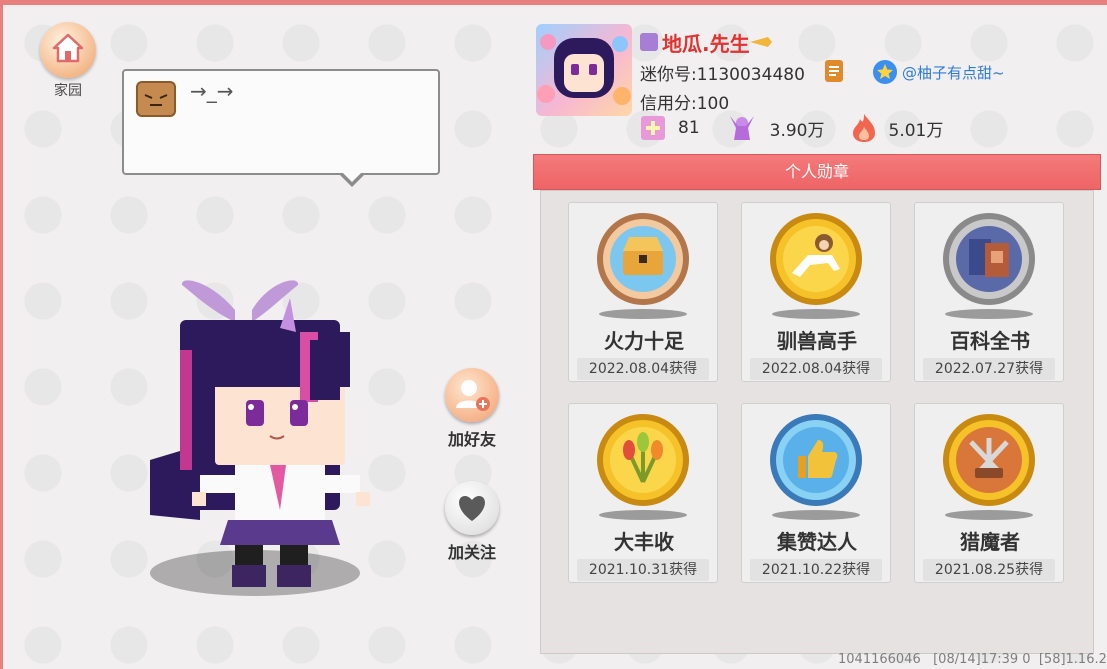 Image resolution: width=1107 pixels, height=669 pixels. Describe the element at coordinates (953, 72) in the screenshot. I see `friend-tag-text: @柚子有点甜~` at that location.